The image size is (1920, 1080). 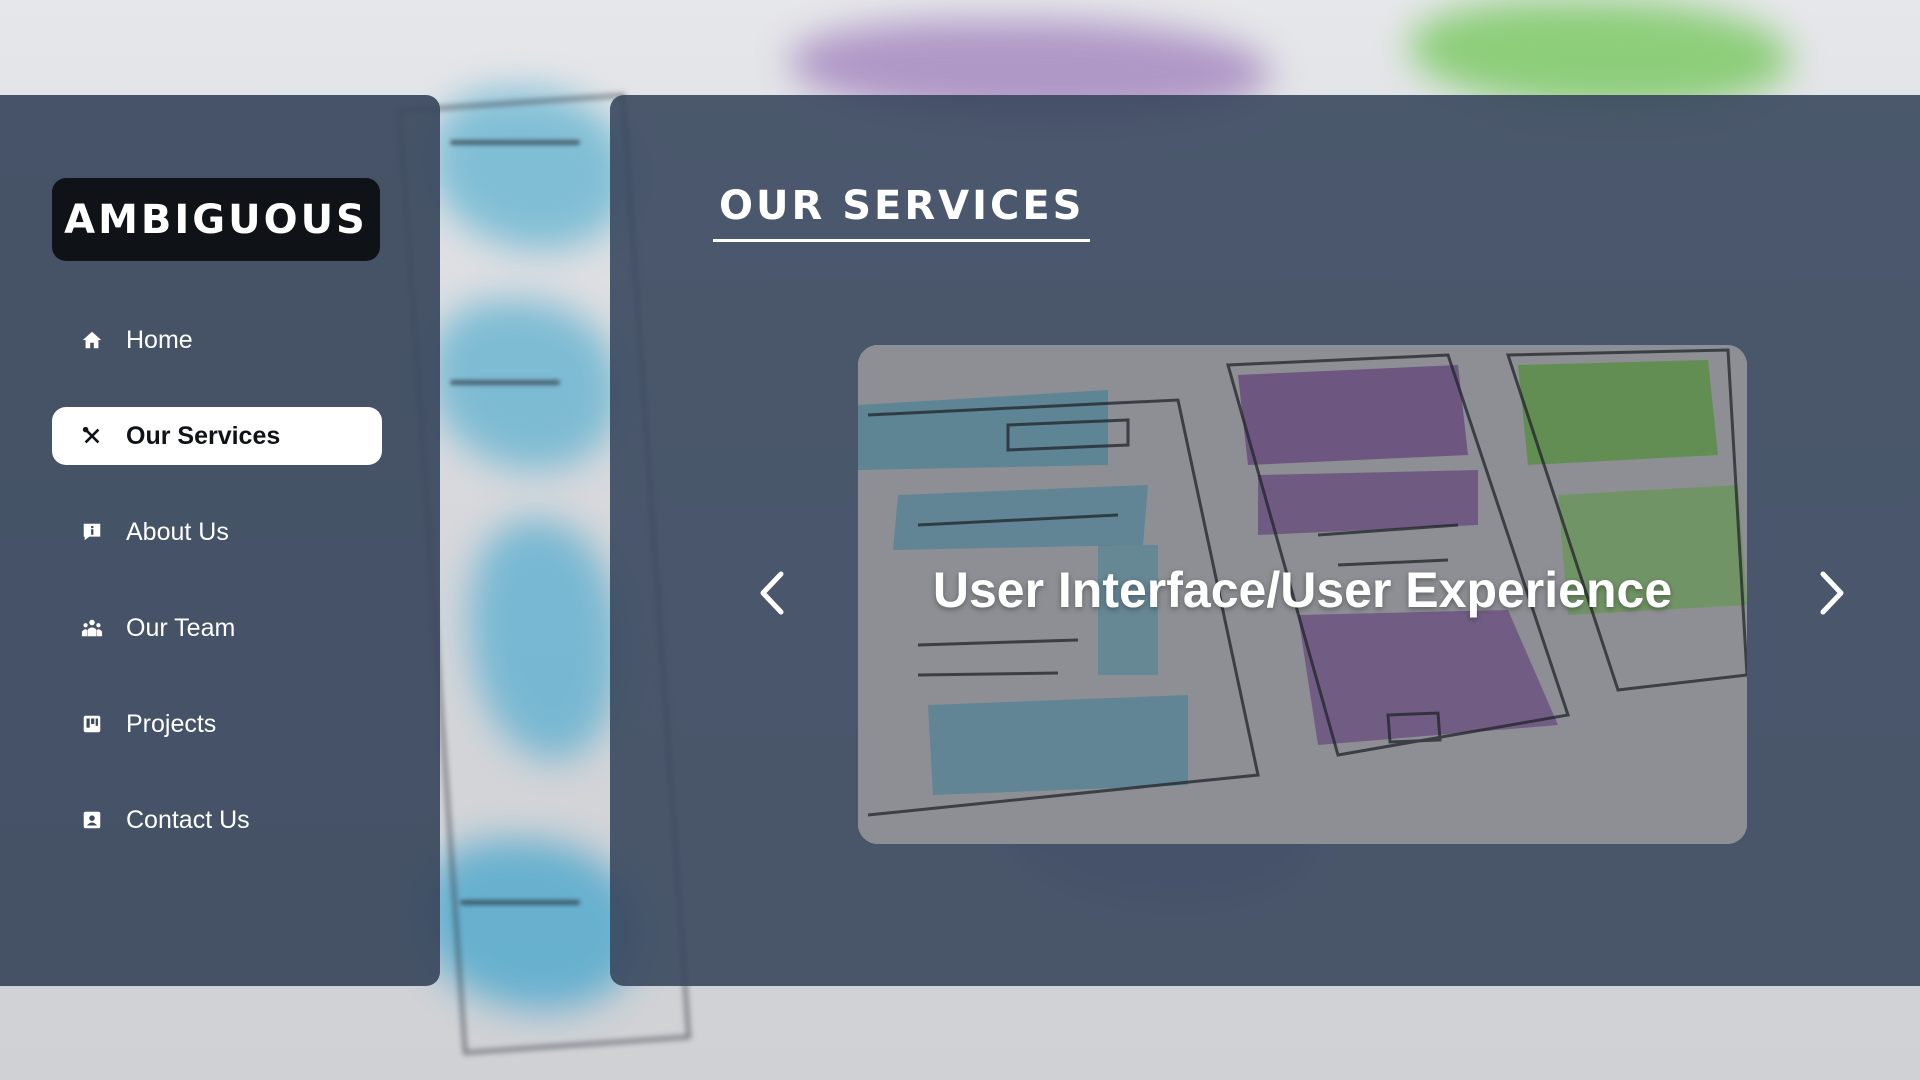 What do you see at coordinates (92, 340) in the screenshot?
I see `home-icon` at bounding box center [92, 340].